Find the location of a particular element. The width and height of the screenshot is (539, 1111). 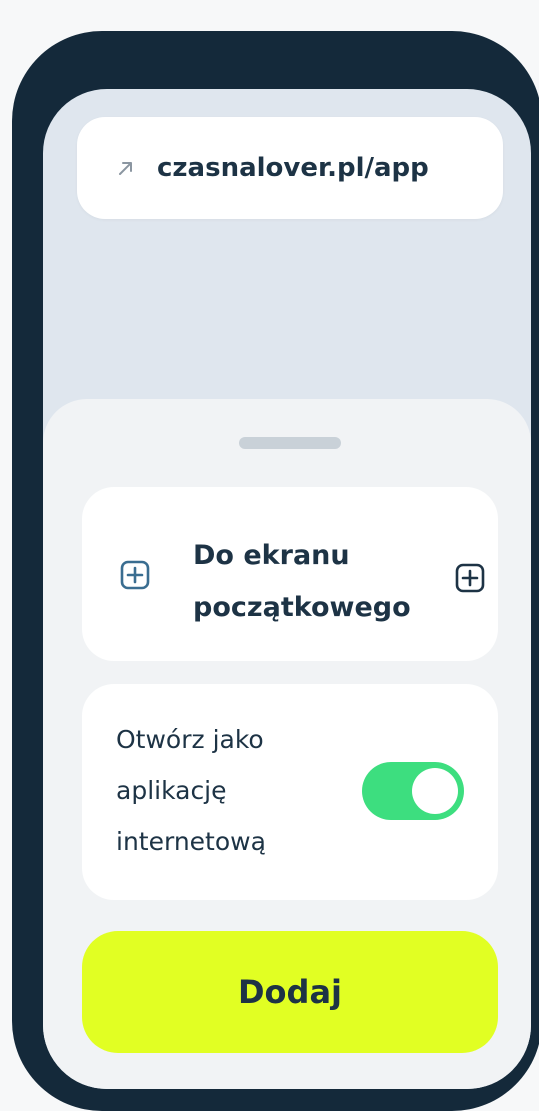

toggle-knob is located at coordinates (435, 791).